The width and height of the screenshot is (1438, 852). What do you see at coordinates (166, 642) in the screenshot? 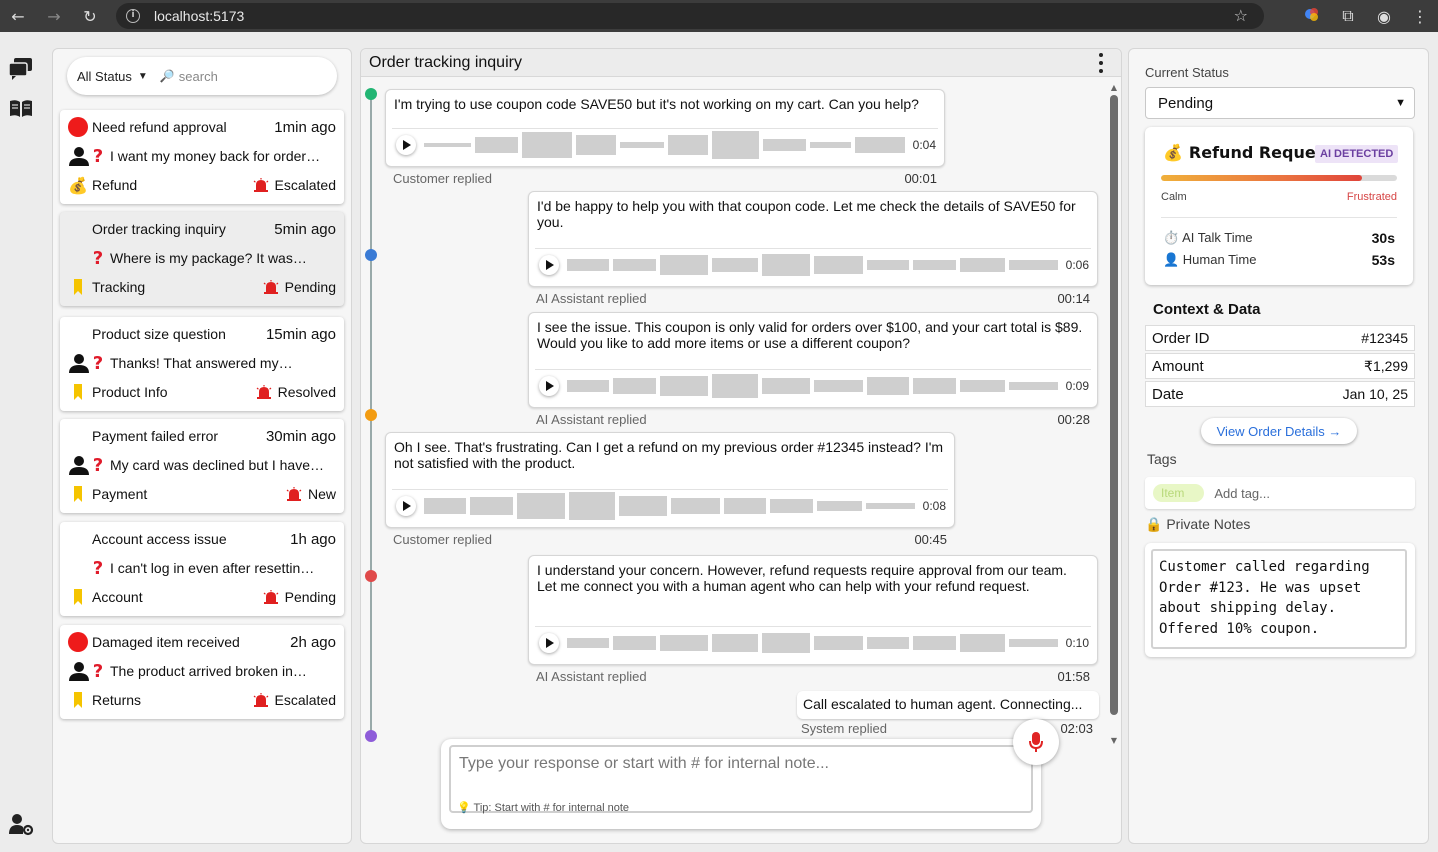
I see `conversation-title: Damaged item received` at bounding box center [166, 642].